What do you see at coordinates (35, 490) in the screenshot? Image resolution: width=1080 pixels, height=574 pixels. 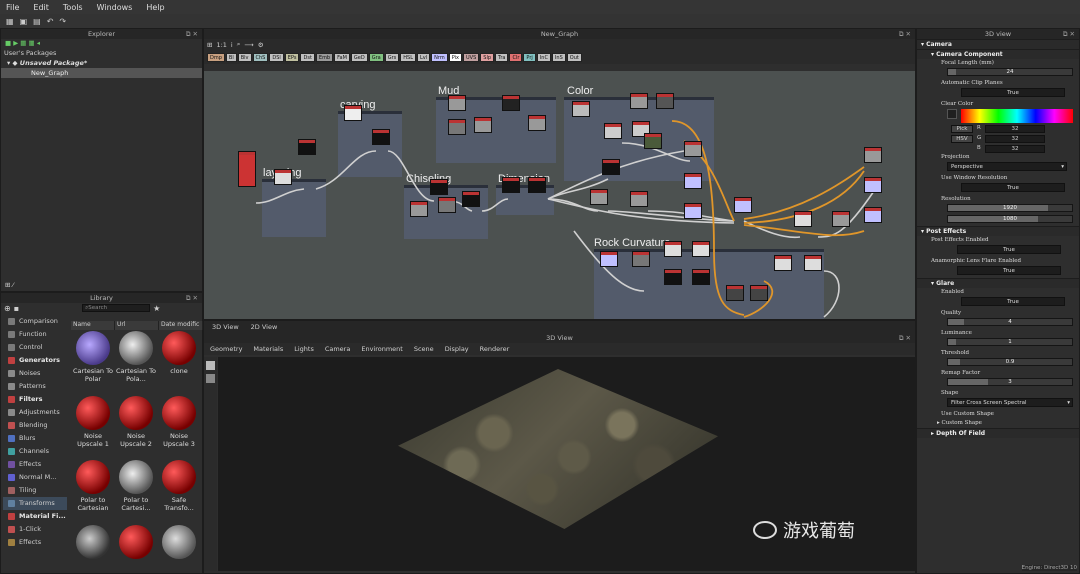 I see `library-category-item: Tiling` at bounding box center [35, 490].